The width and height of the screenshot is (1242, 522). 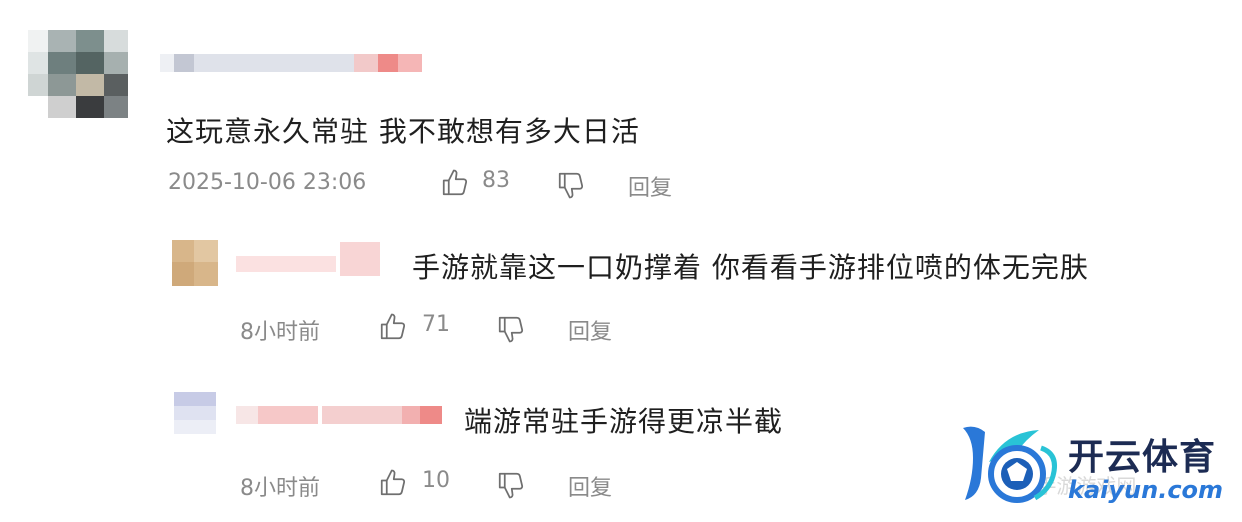 What do you see at coordinates (480, 183) in the screenshot?
I see `like-button: 83` at bounding box center [480, 183].